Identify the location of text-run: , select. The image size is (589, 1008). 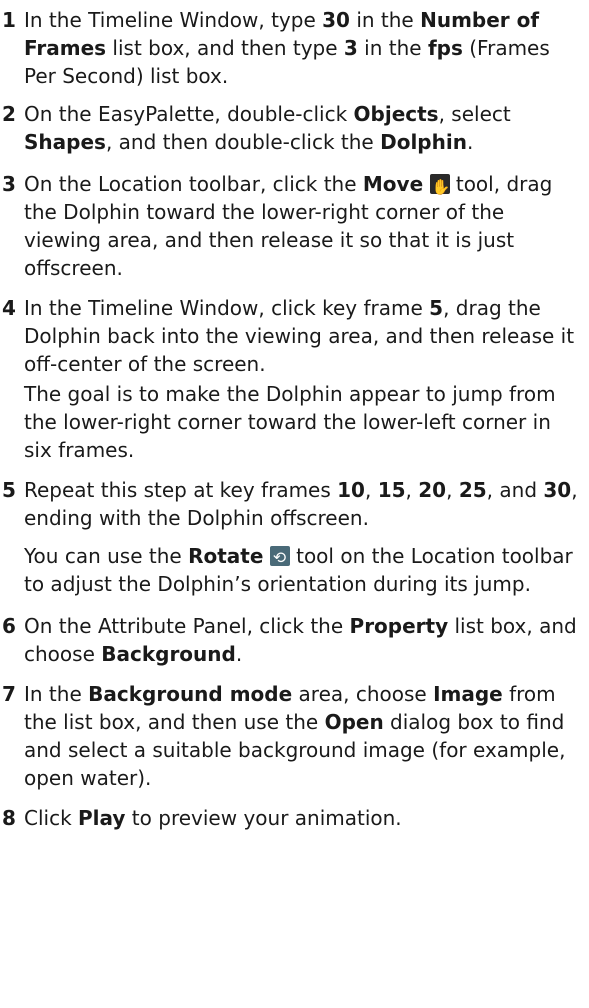
(474, 114).